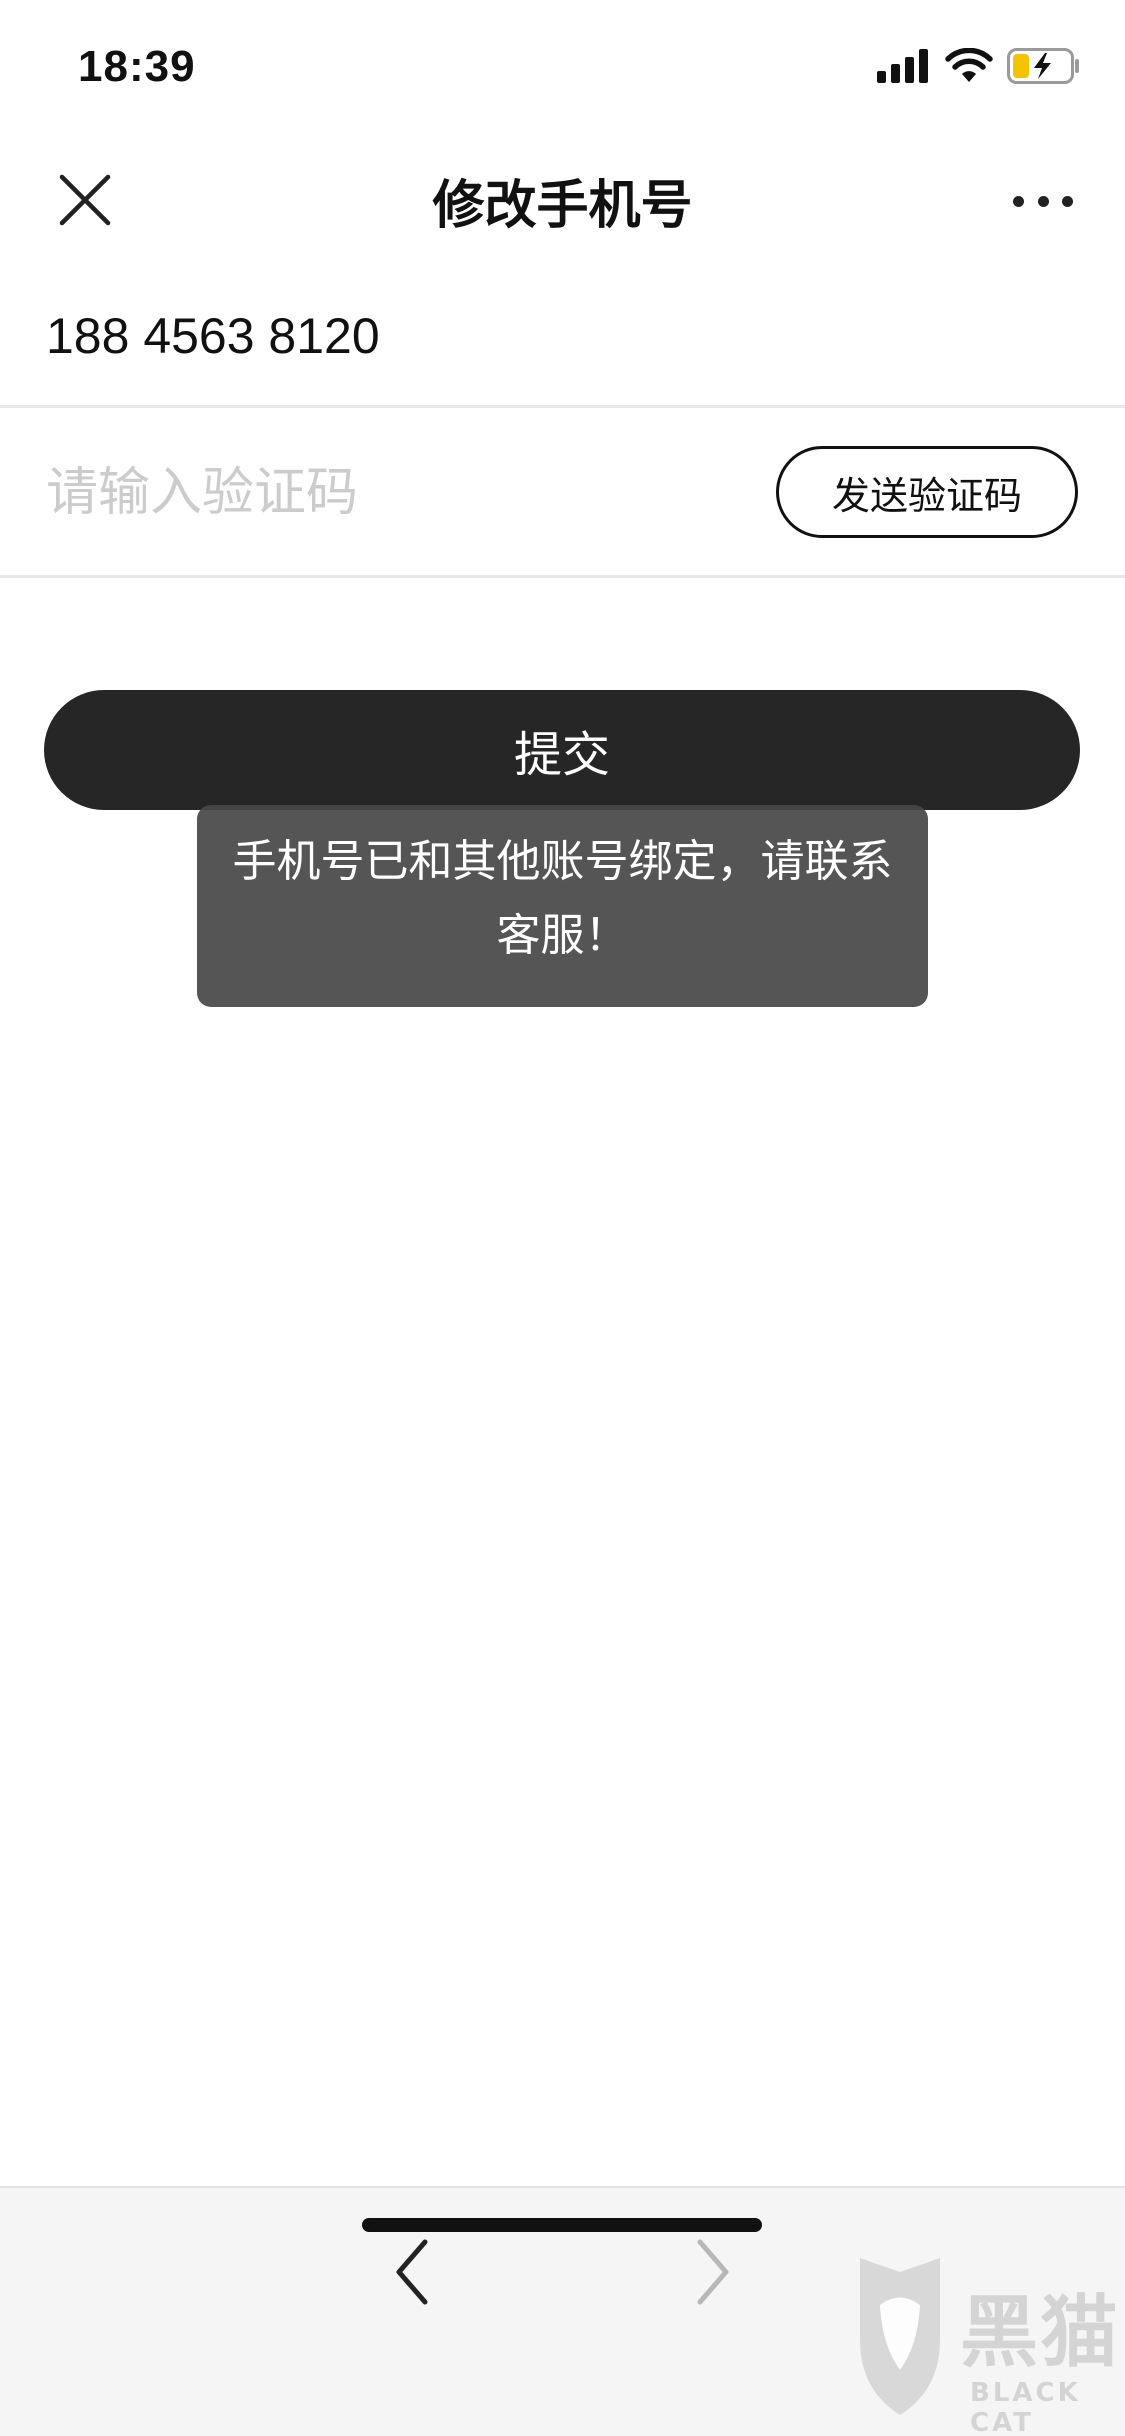 This screenshot has width=1125, height=2436. What do you see at coordinates (562, 206) in the screenshot?
I see `page-title: 修改手机号` at bounding box center [562, 206].